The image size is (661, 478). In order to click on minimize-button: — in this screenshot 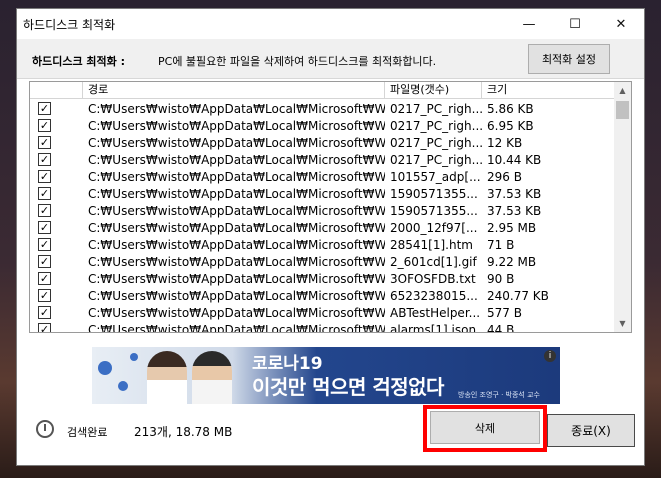, I will do `click(529, 24)`.